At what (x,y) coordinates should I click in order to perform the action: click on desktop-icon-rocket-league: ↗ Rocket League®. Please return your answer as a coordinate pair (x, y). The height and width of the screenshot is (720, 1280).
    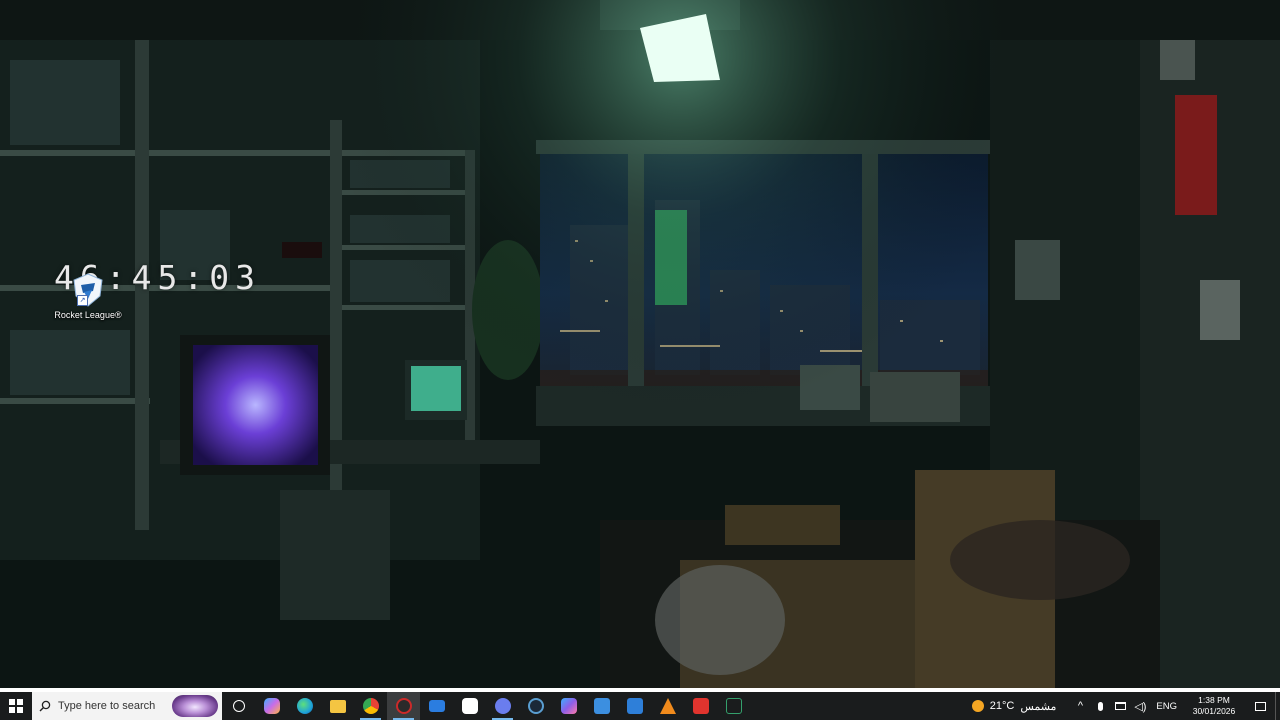
    Looking at the image, I should click on (88, 296).